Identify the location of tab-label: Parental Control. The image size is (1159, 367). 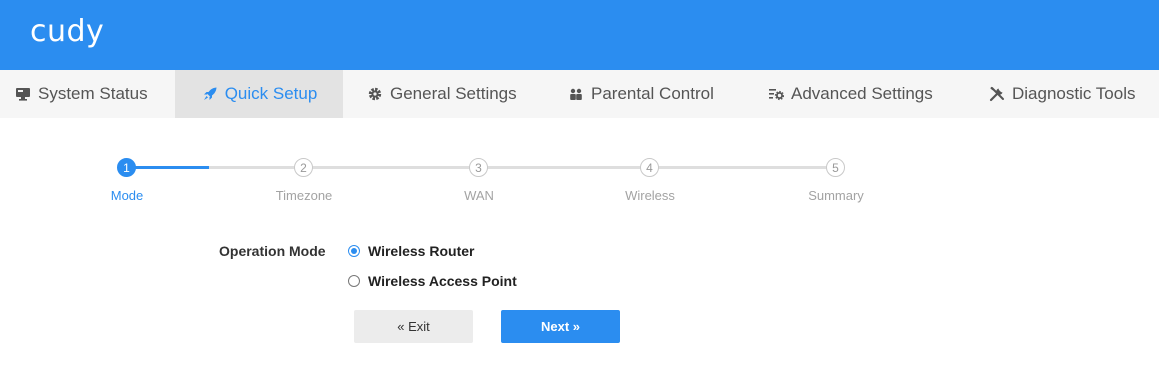
(652, 93).